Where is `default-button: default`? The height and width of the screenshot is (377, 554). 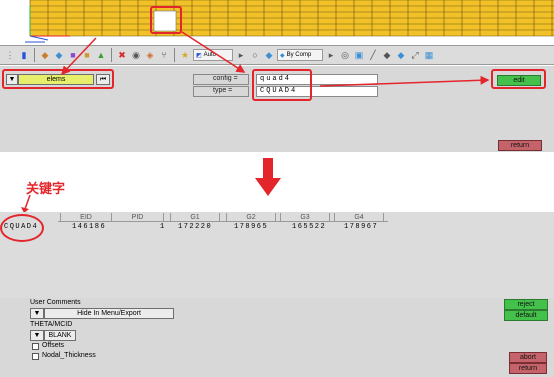
default-button: default is located at coordinates (526, 315).